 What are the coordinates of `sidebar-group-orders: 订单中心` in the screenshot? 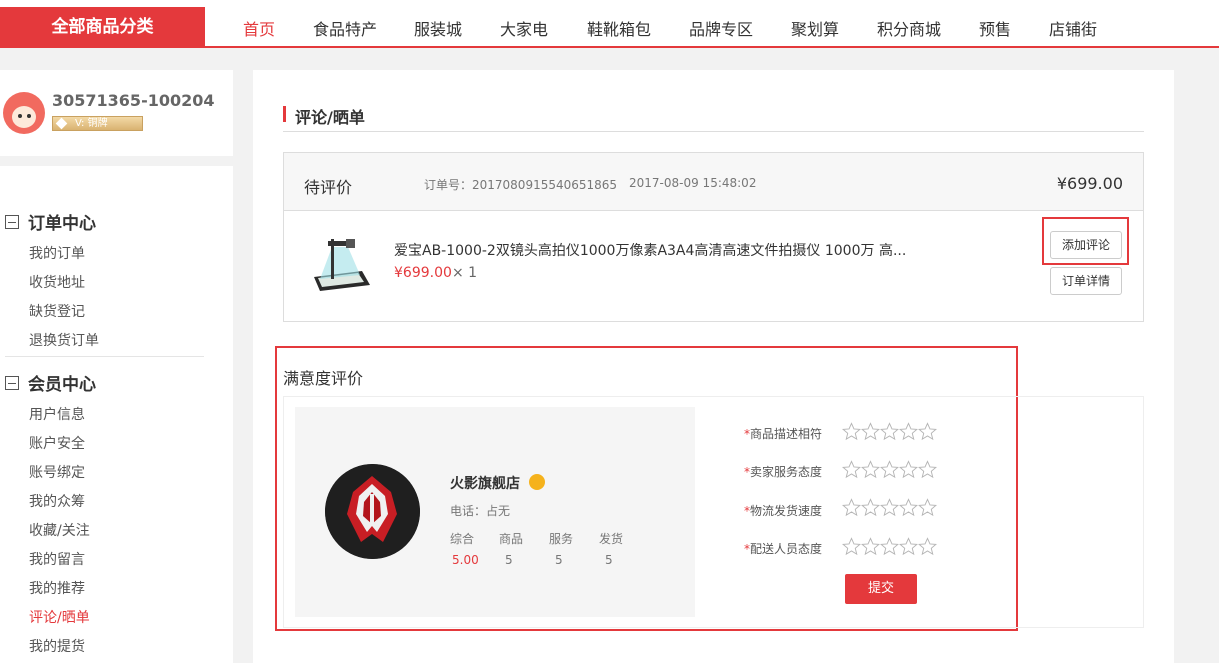 It's located at (50, 221).